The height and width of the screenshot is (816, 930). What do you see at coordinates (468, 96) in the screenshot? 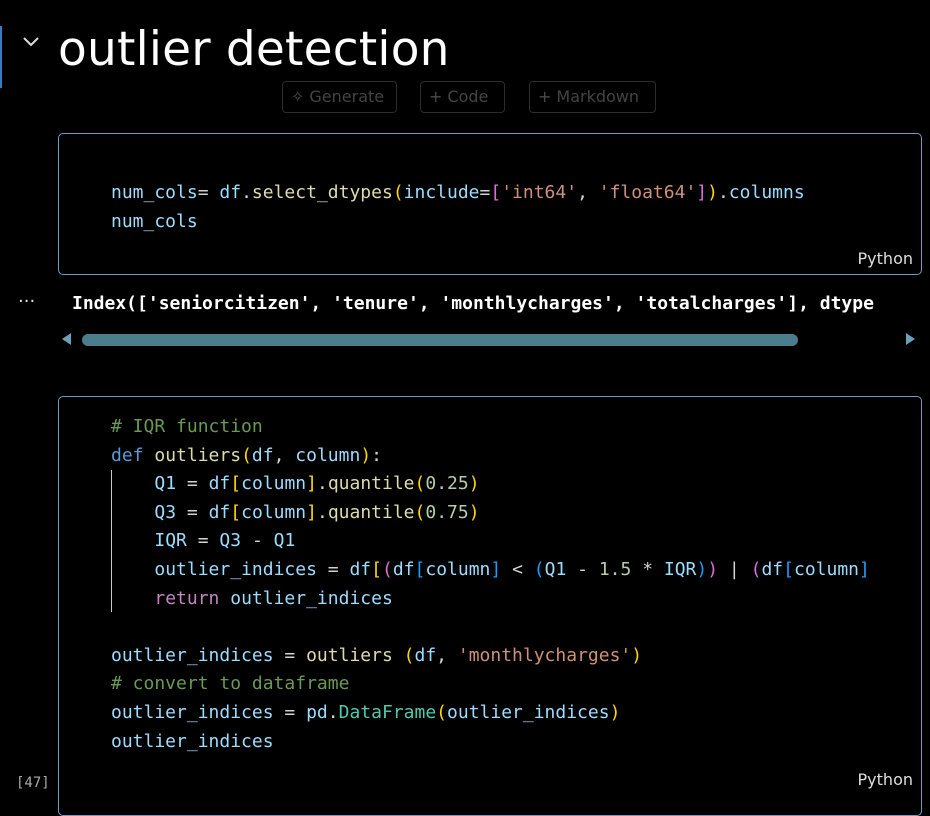
I see `code-label: Code` at bounding box center [468, 96].